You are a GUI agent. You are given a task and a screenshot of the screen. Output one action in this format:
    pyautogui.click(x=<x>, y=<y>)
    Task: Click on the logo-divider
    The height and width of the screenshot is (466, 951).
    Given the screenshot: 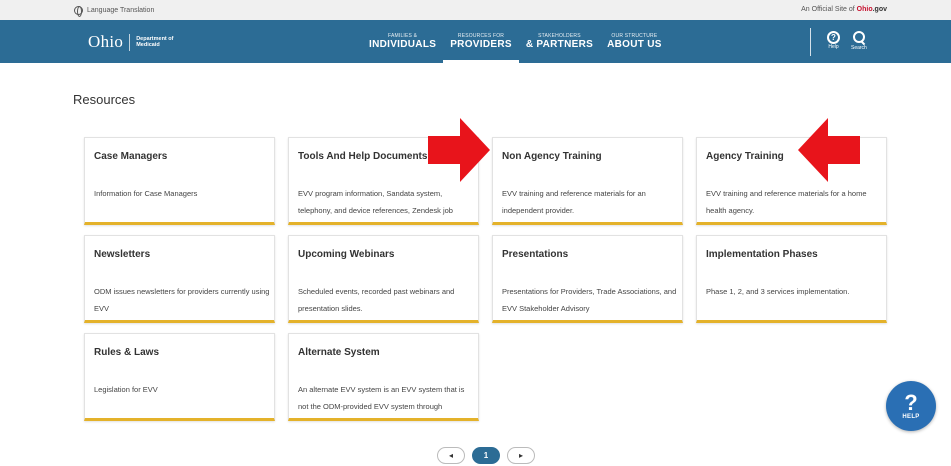 What is the action you would take?
    pyautogui.click(x=130, y=42)
    